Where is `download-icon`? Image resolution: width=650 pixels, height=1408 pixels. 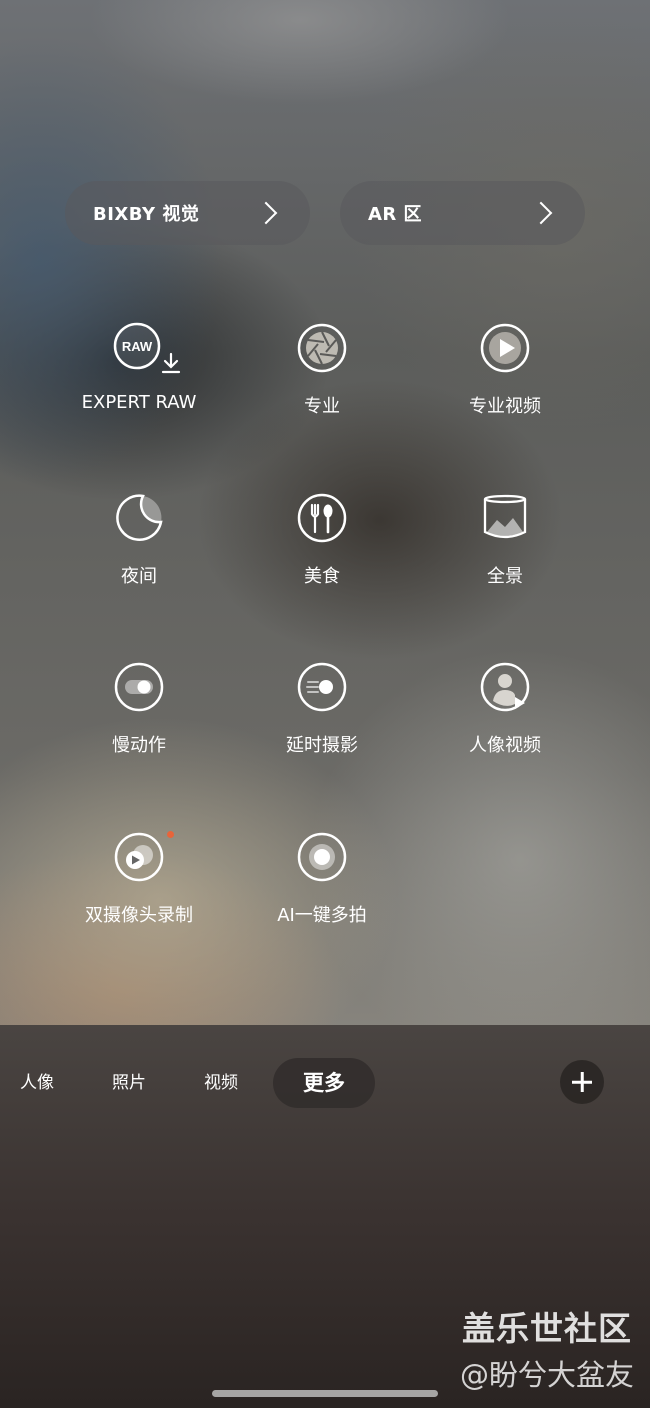
download-icon is located at coordinates (171, 363).